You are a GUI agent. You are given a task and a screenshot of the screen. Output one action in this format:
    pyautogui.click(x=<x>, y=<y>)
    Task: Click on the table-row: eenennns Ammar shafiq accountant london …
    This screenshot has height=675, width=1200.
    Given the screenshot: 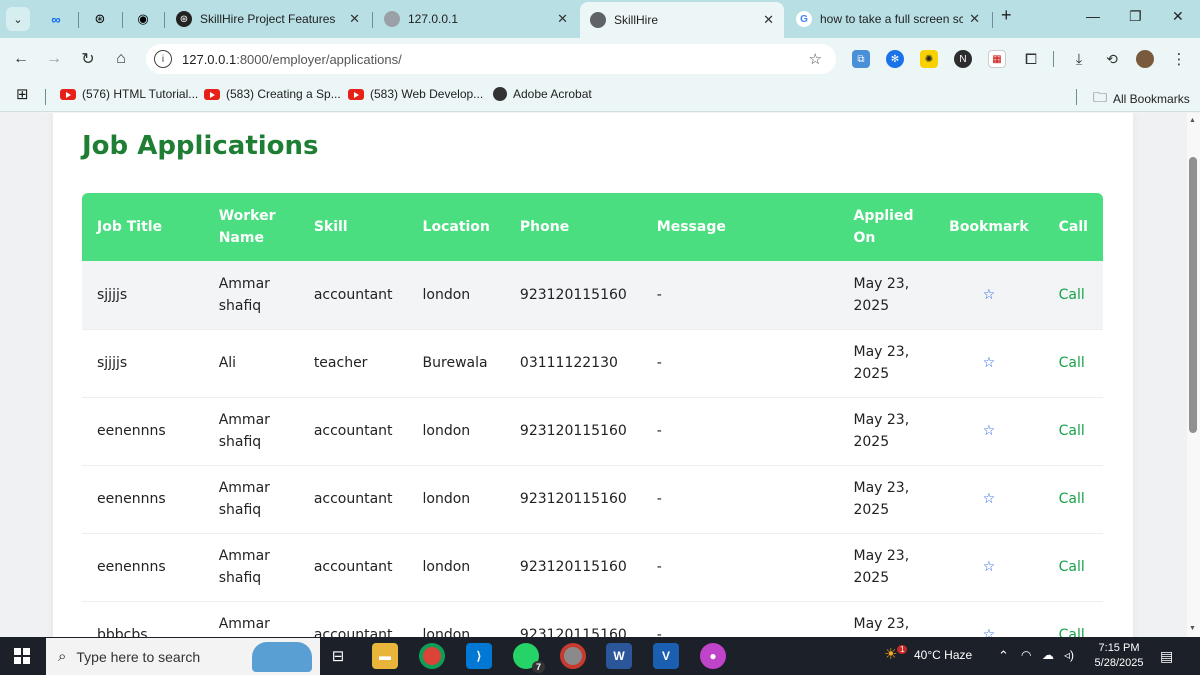 What is the action you would take?
    pyautogui.click(x=592, y=499)
    